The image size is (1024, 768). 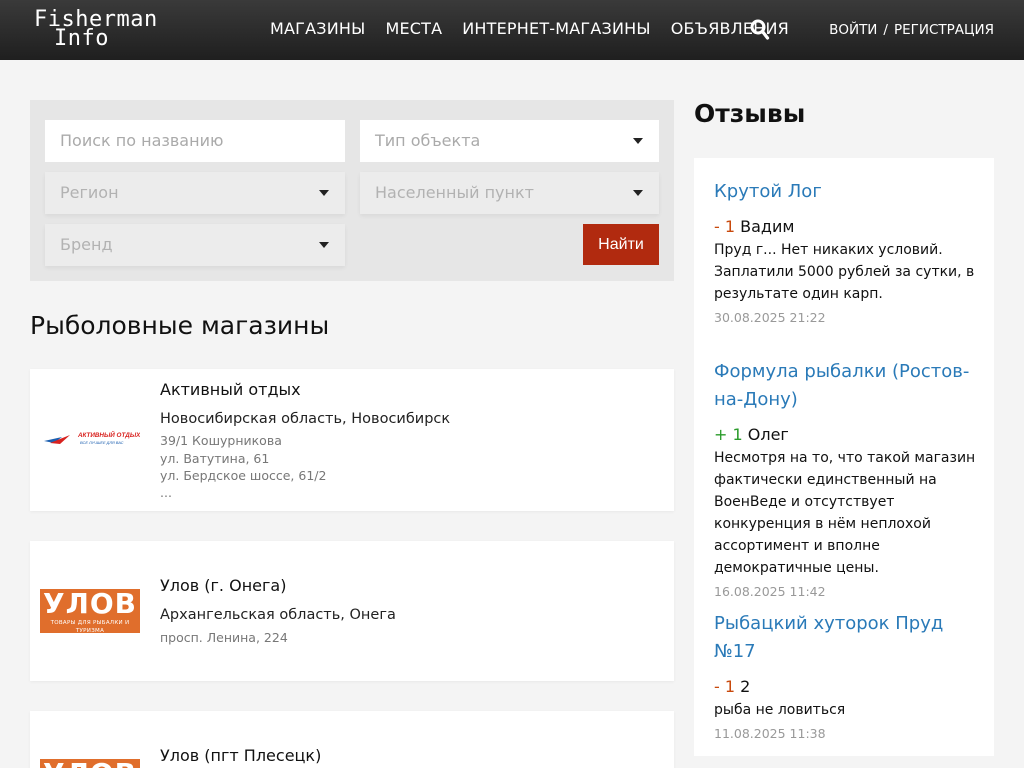 I want to click on shop-logo: УЛОВ, so click(x=90, y=763).